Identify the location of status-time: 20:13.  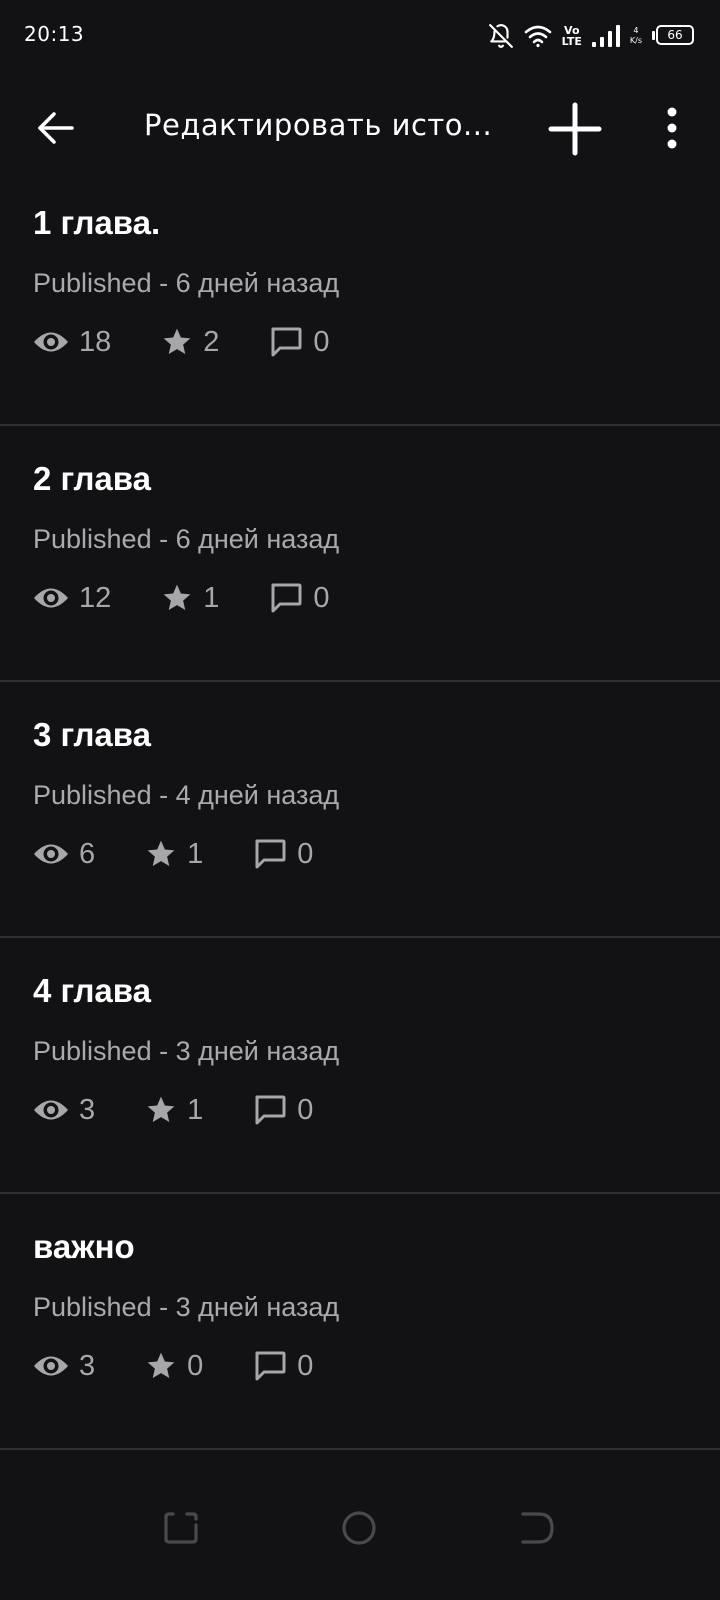
(54, 34).